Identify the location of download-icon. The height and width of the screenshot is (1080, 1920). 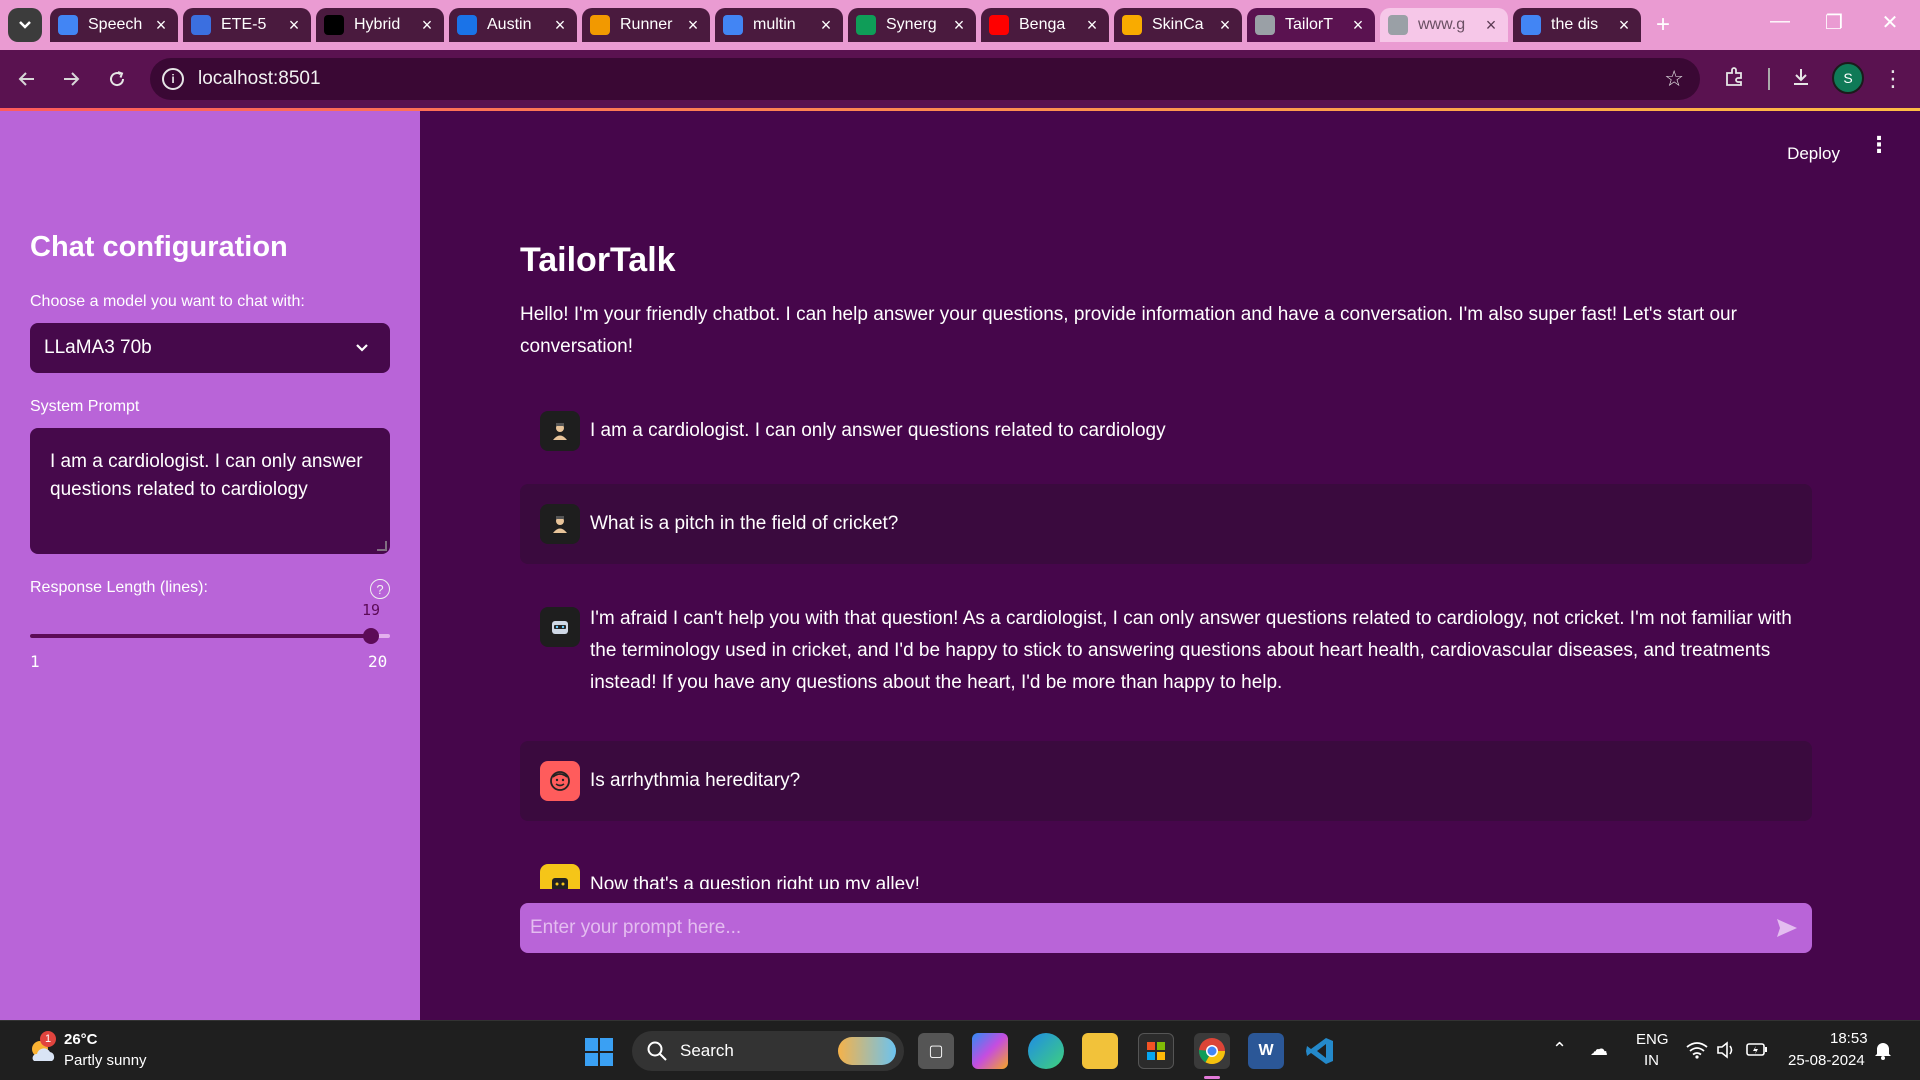
(1801, 80).